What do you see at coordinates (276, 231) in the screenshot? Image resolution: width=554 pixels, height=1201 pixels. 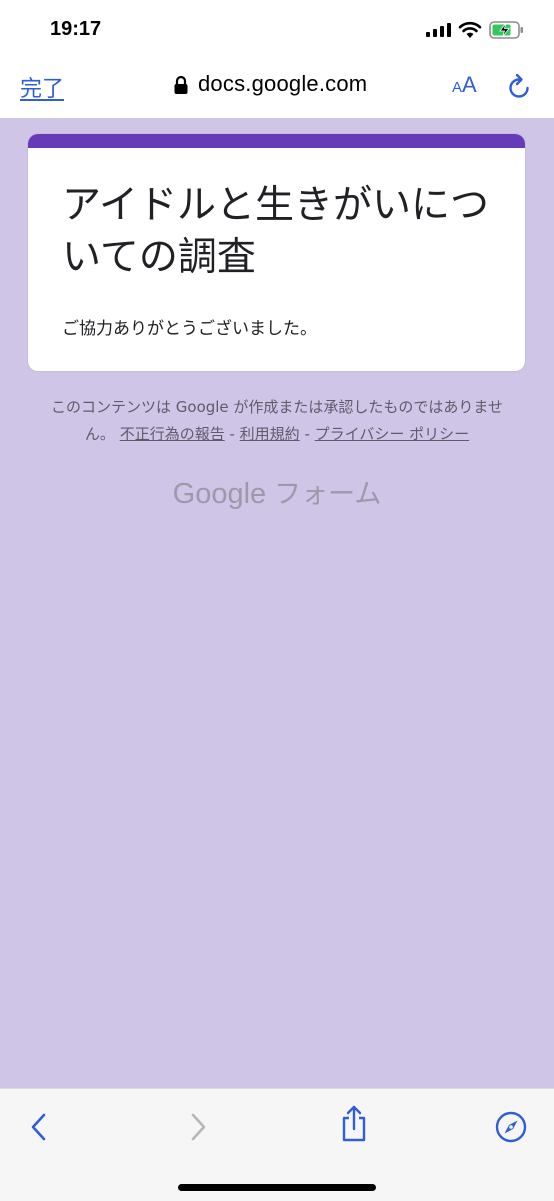 I see `form-title: アイドルと生きがいについての調査` at bounding box center [276, 231].